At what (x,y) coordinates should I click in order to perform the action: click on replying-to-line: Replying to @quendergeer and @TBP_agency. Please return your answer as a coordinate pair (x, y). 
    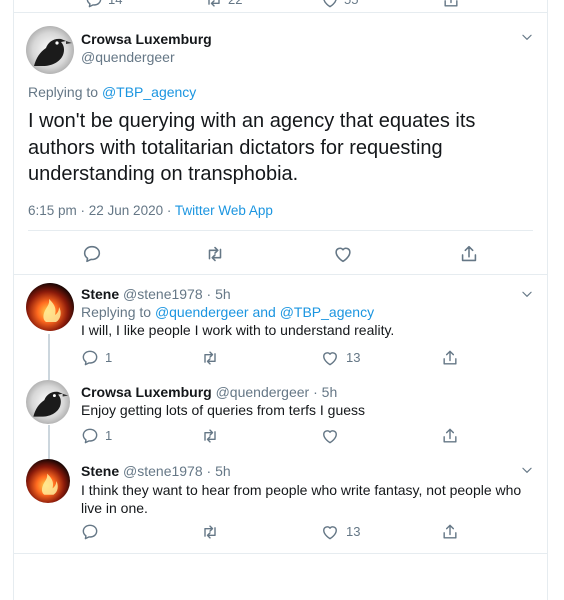
    Looking at the image, I should click on (228, 312).